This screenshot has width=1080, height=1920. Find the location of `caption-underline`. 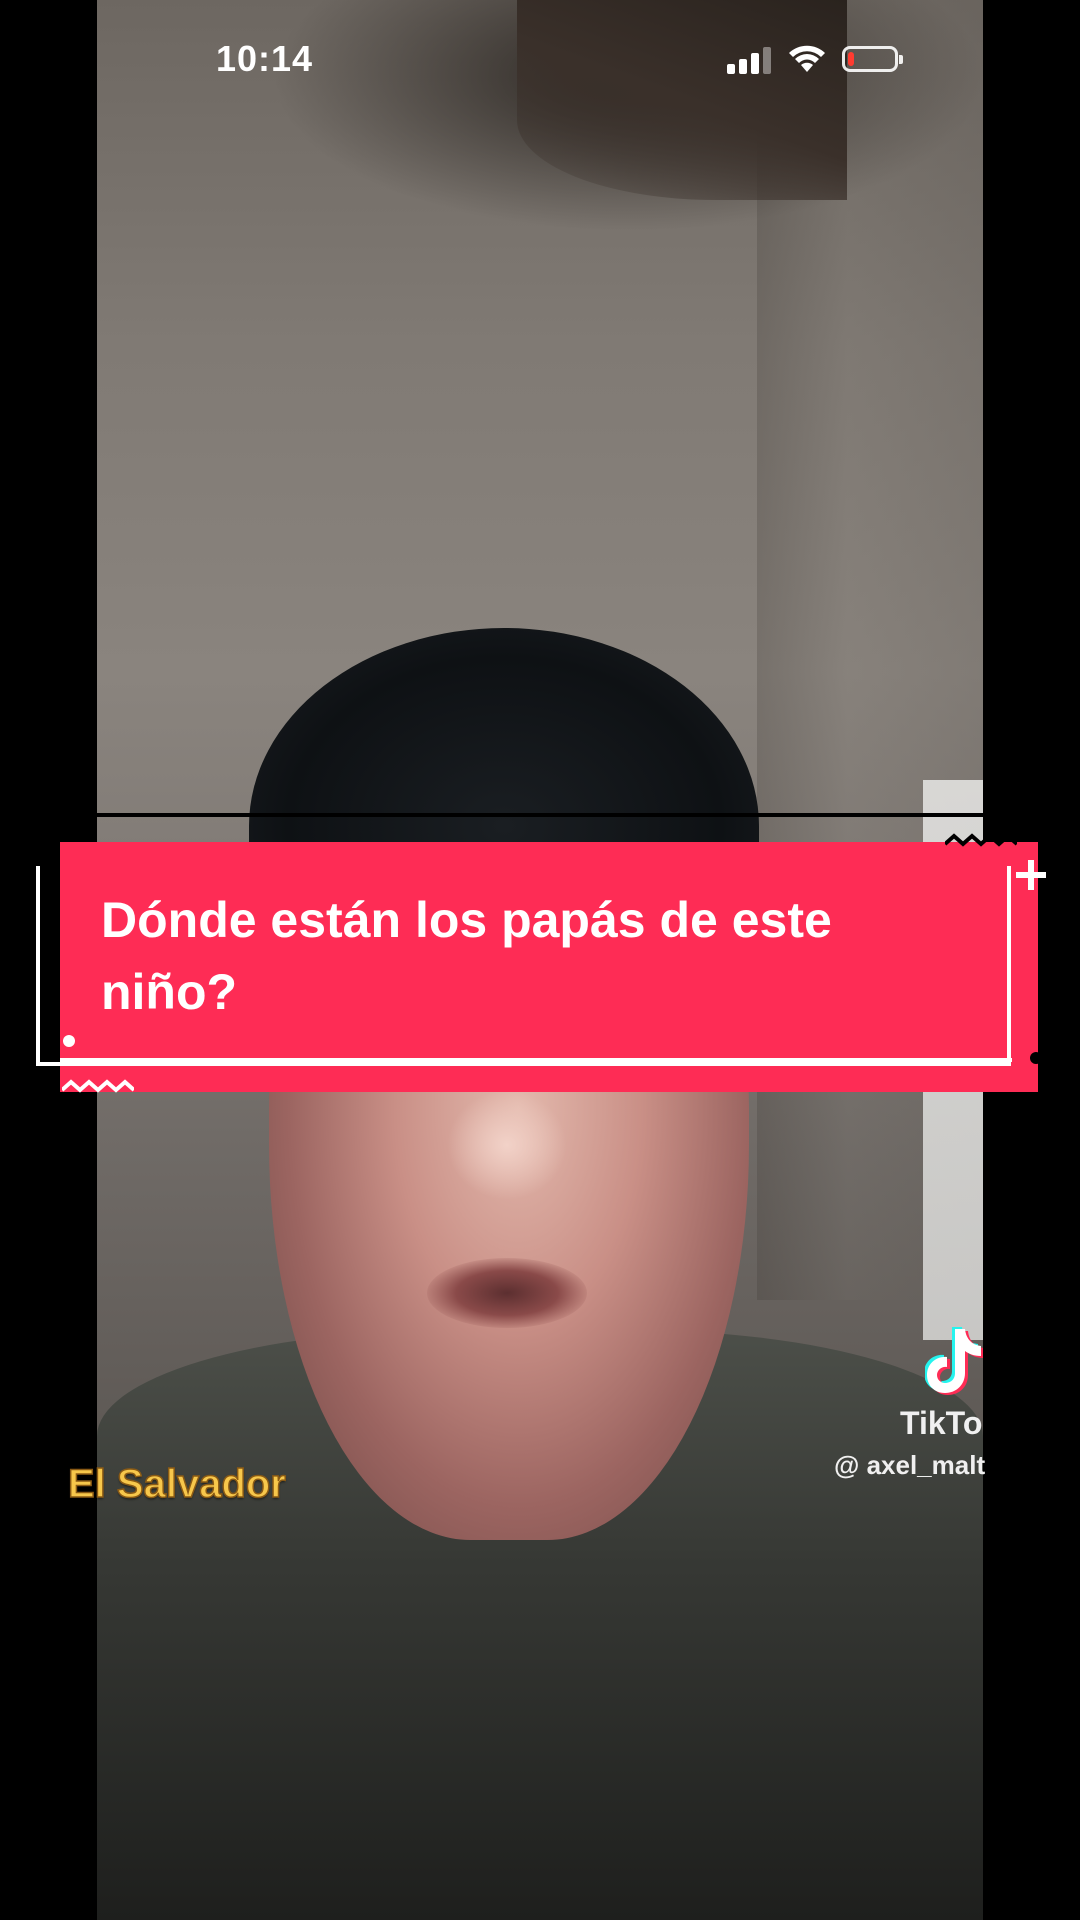

caption-underline is located at coordinates (536, 1060).